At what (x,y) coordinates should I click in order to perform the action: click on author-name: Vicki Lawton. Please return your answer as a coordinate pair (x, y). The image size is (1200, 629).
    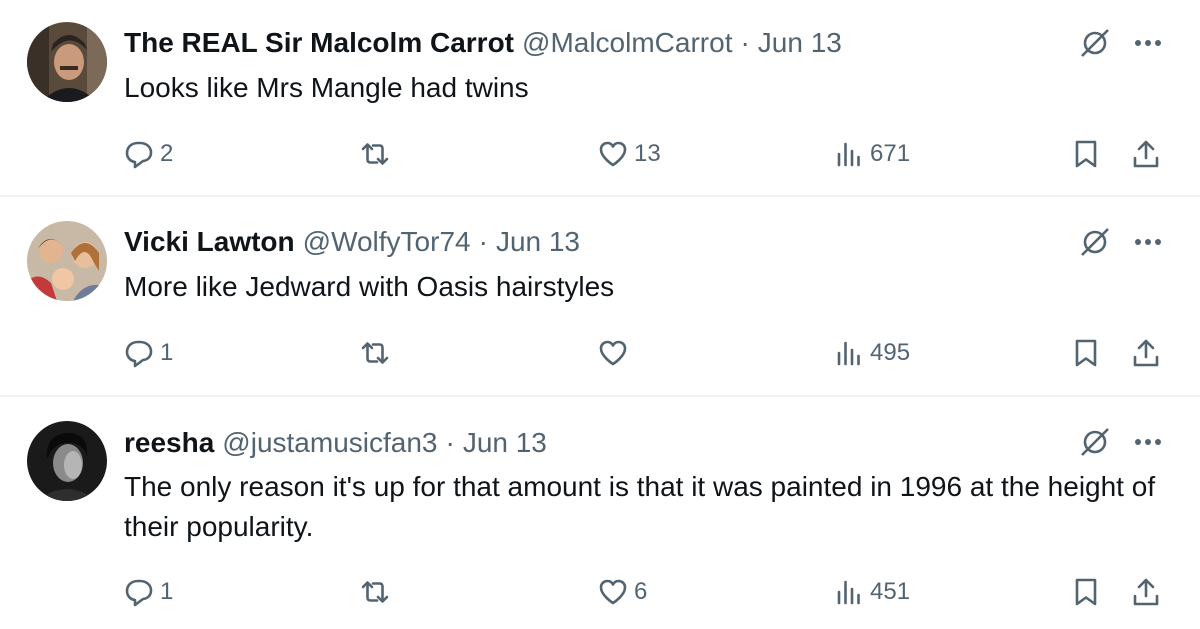
    Looking at the image, I should click on (209, 242).